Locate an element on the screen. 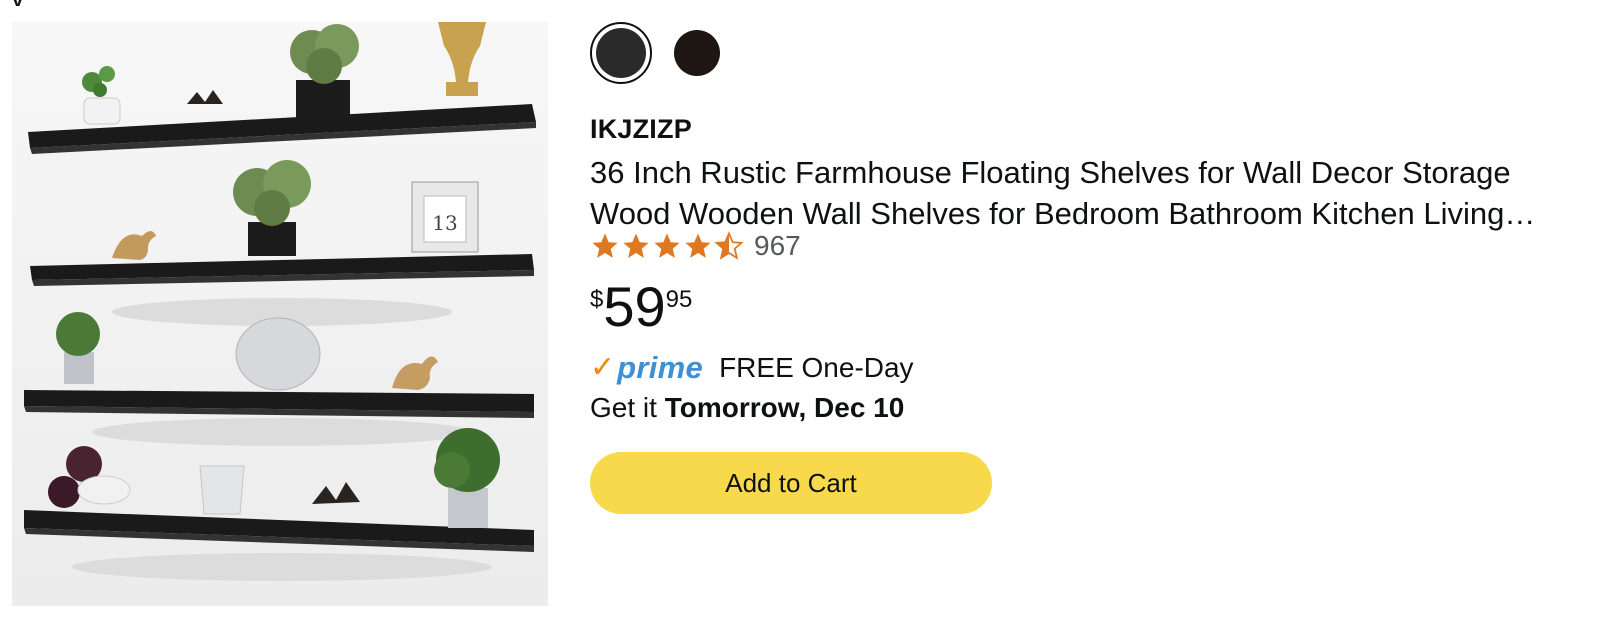  price-currency-symbol: $ is located at coordinates (597, 299).